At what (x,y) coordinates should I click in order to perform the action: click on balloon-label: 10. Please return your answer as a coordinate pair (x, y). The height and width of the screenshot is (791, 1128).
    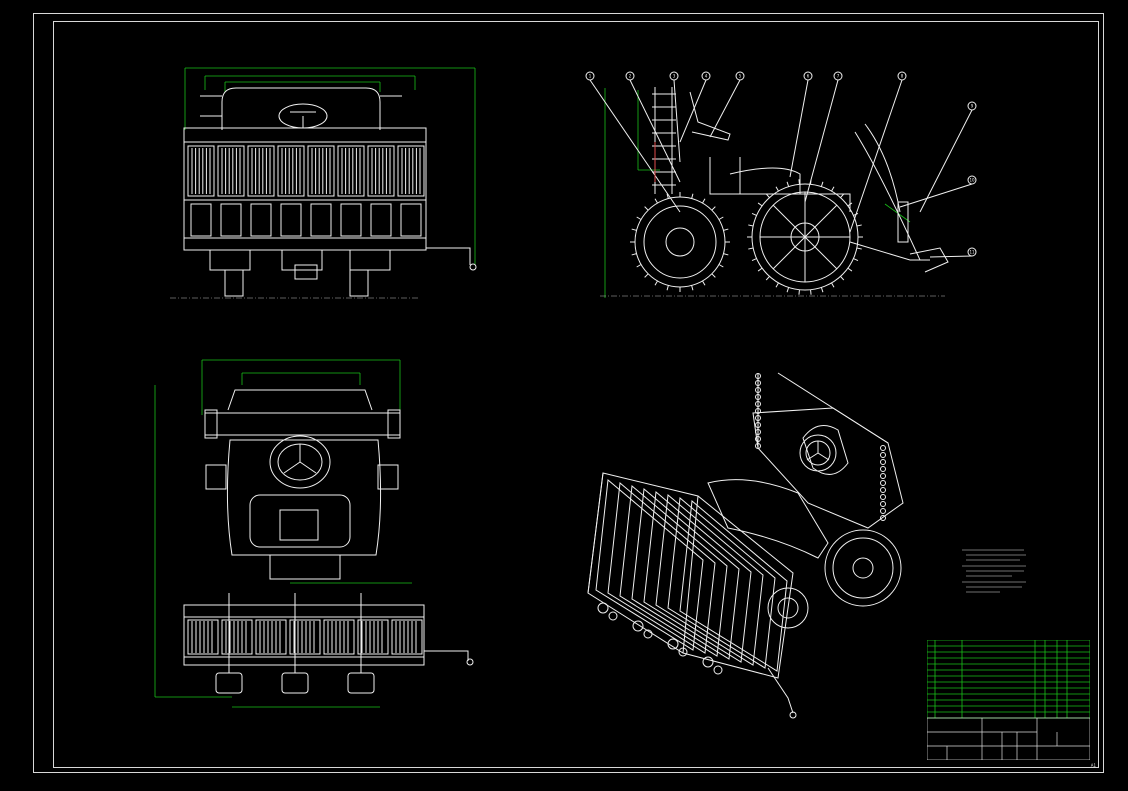
    Looking at the image, I should click on (972, 179).